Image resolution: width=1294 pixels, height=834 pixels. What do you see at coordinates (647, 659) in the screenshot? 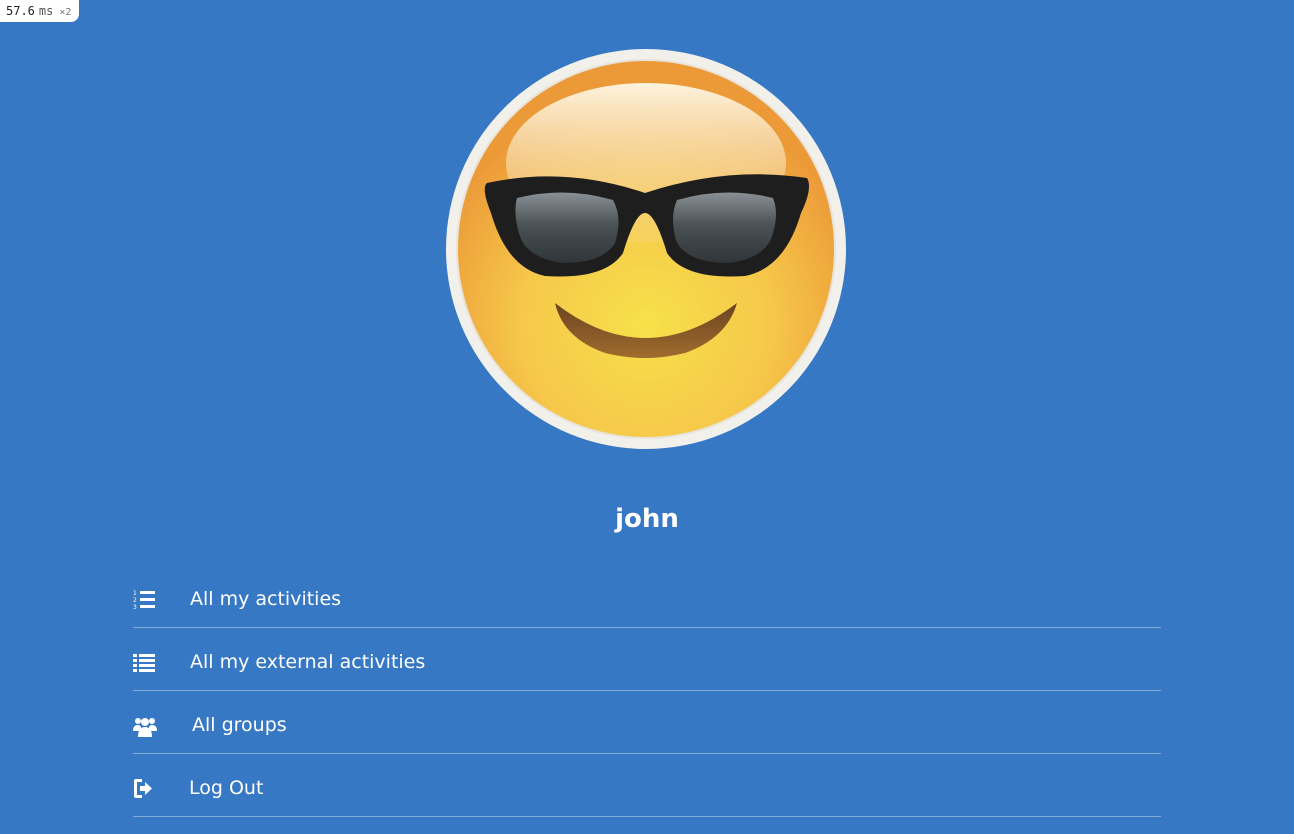
I see `menu-item-all-my-external-activities: All my external activities` at bounding box center [647, 659].